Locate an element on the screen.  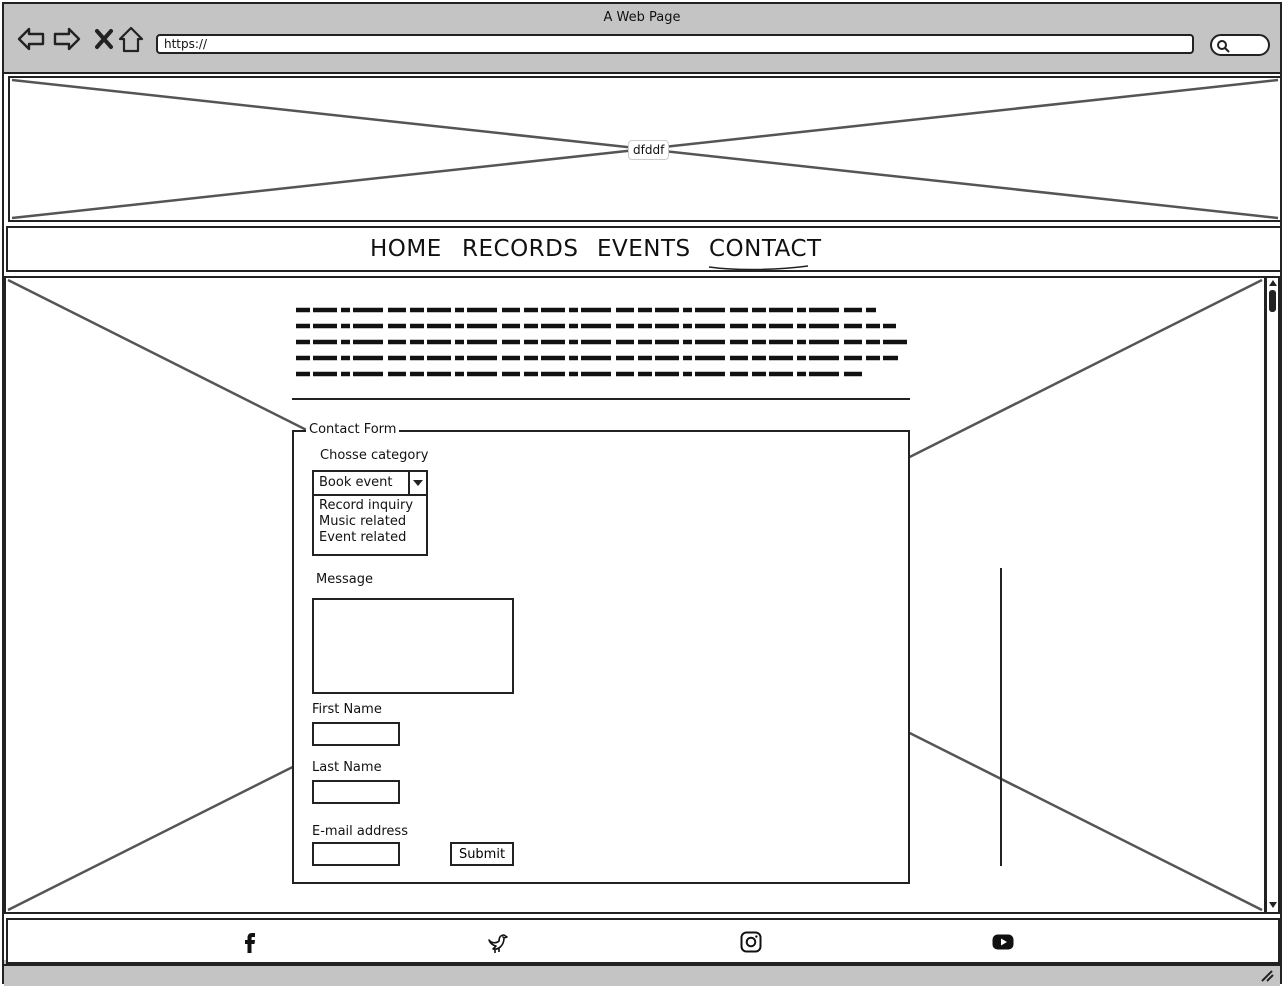
browser-toolbar: A Web Page https:// is located at coordinates (642, 39).